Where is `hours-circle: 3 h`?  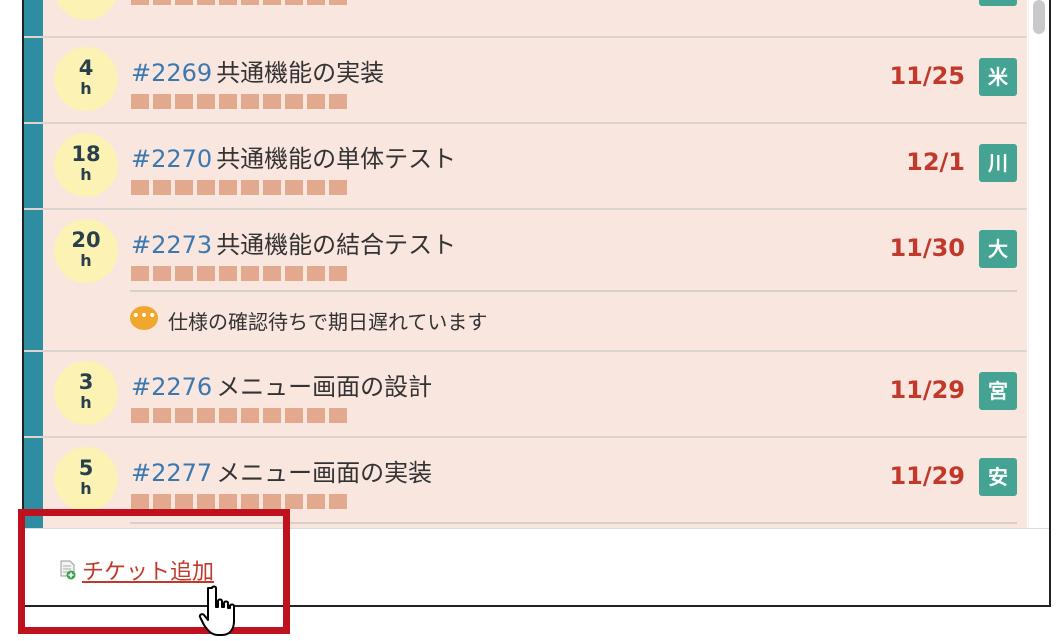
hours-circle: 3 h is located at coordinates (86, 393).